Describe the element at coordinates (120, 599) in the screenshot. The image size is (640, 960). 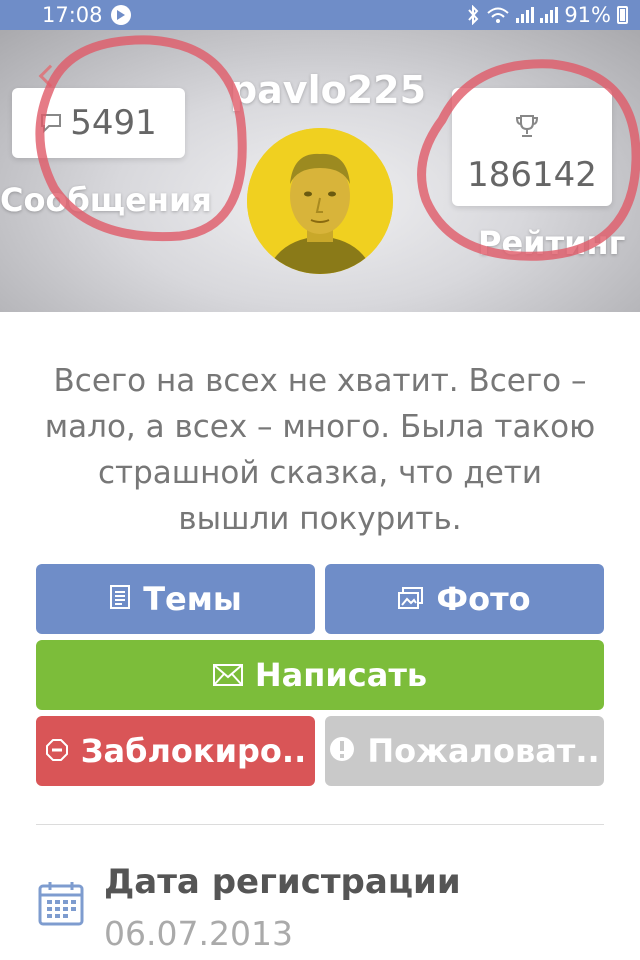
I see `document-icon` at that location.